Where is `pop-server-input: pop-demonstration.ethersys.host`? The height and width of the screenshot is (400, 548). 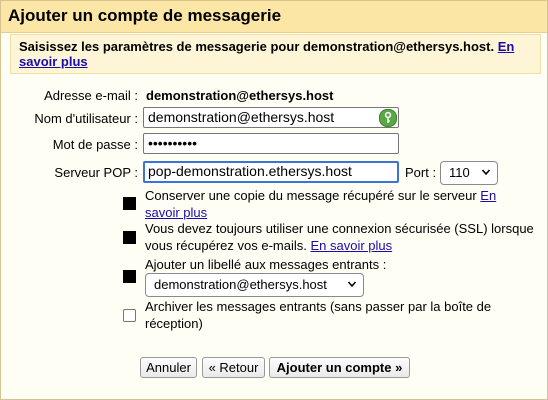 pop-server-input: pop-demonstration.ethersys.host is located at coordinates (271, 172).